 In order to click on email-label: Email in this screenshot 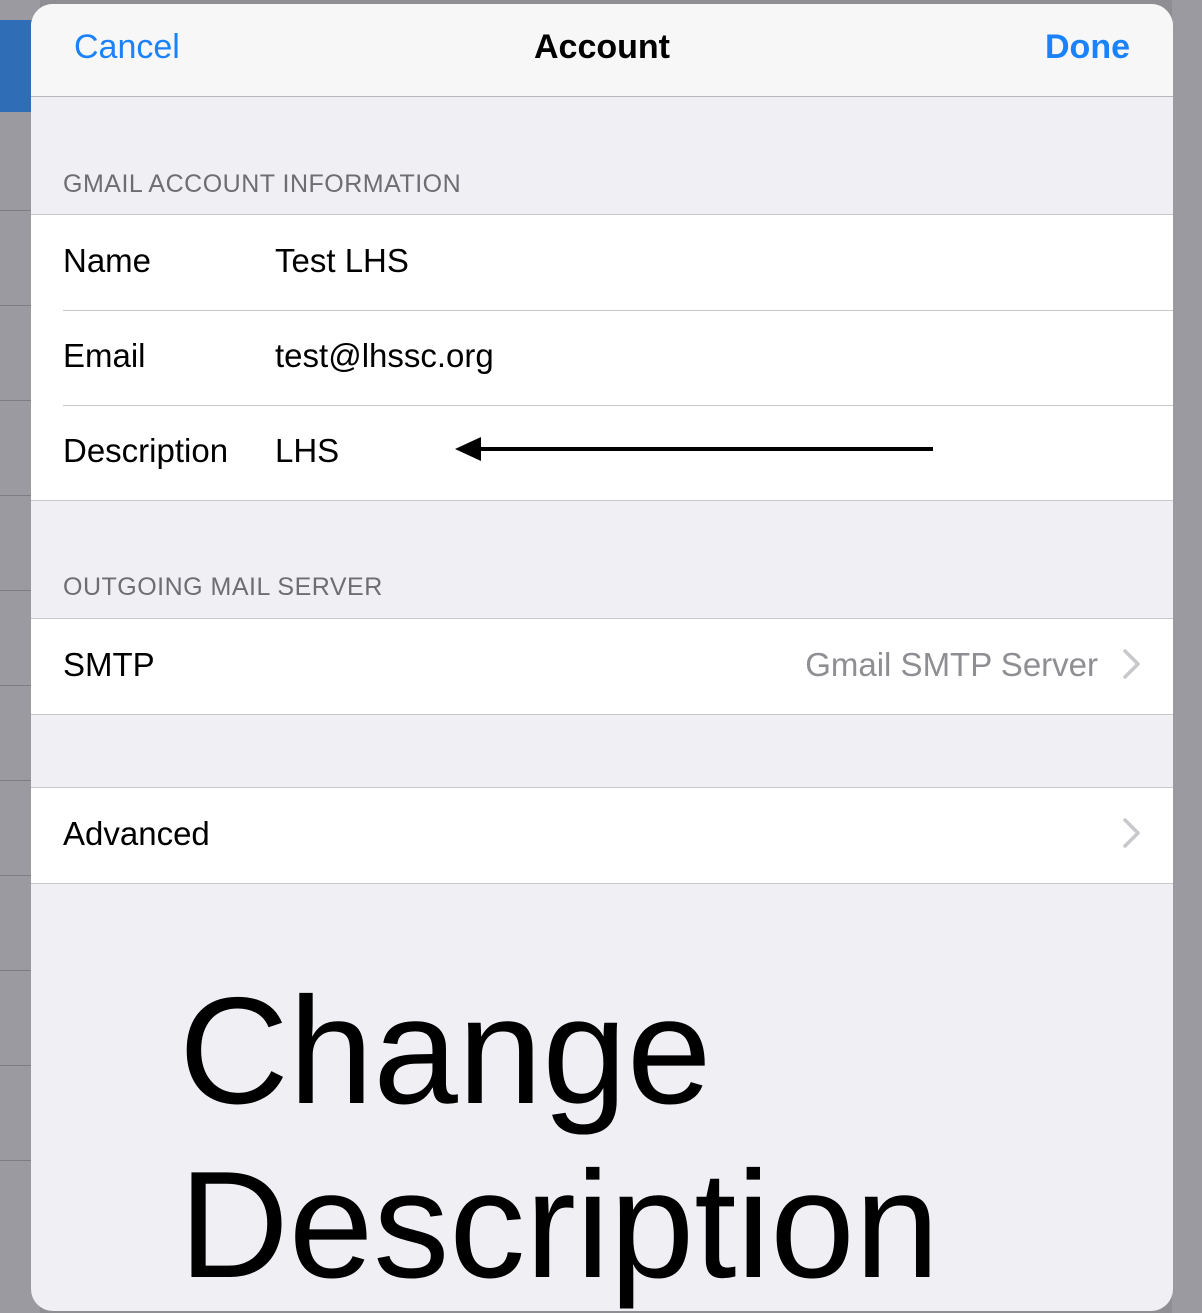, I will do `click(104, 355)`.